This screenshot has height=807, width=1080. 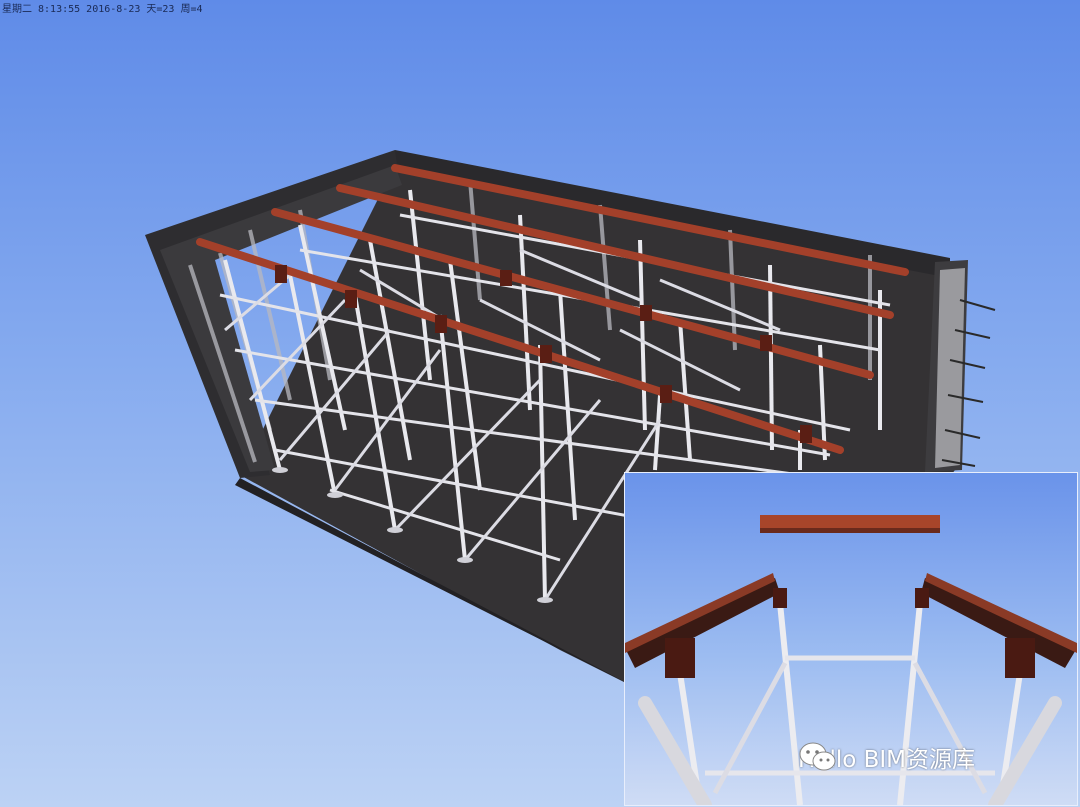 What do you see at coordinates (817, 756) in the screenshot?
I see `wechat-icon` at bounding box center [817, 756].